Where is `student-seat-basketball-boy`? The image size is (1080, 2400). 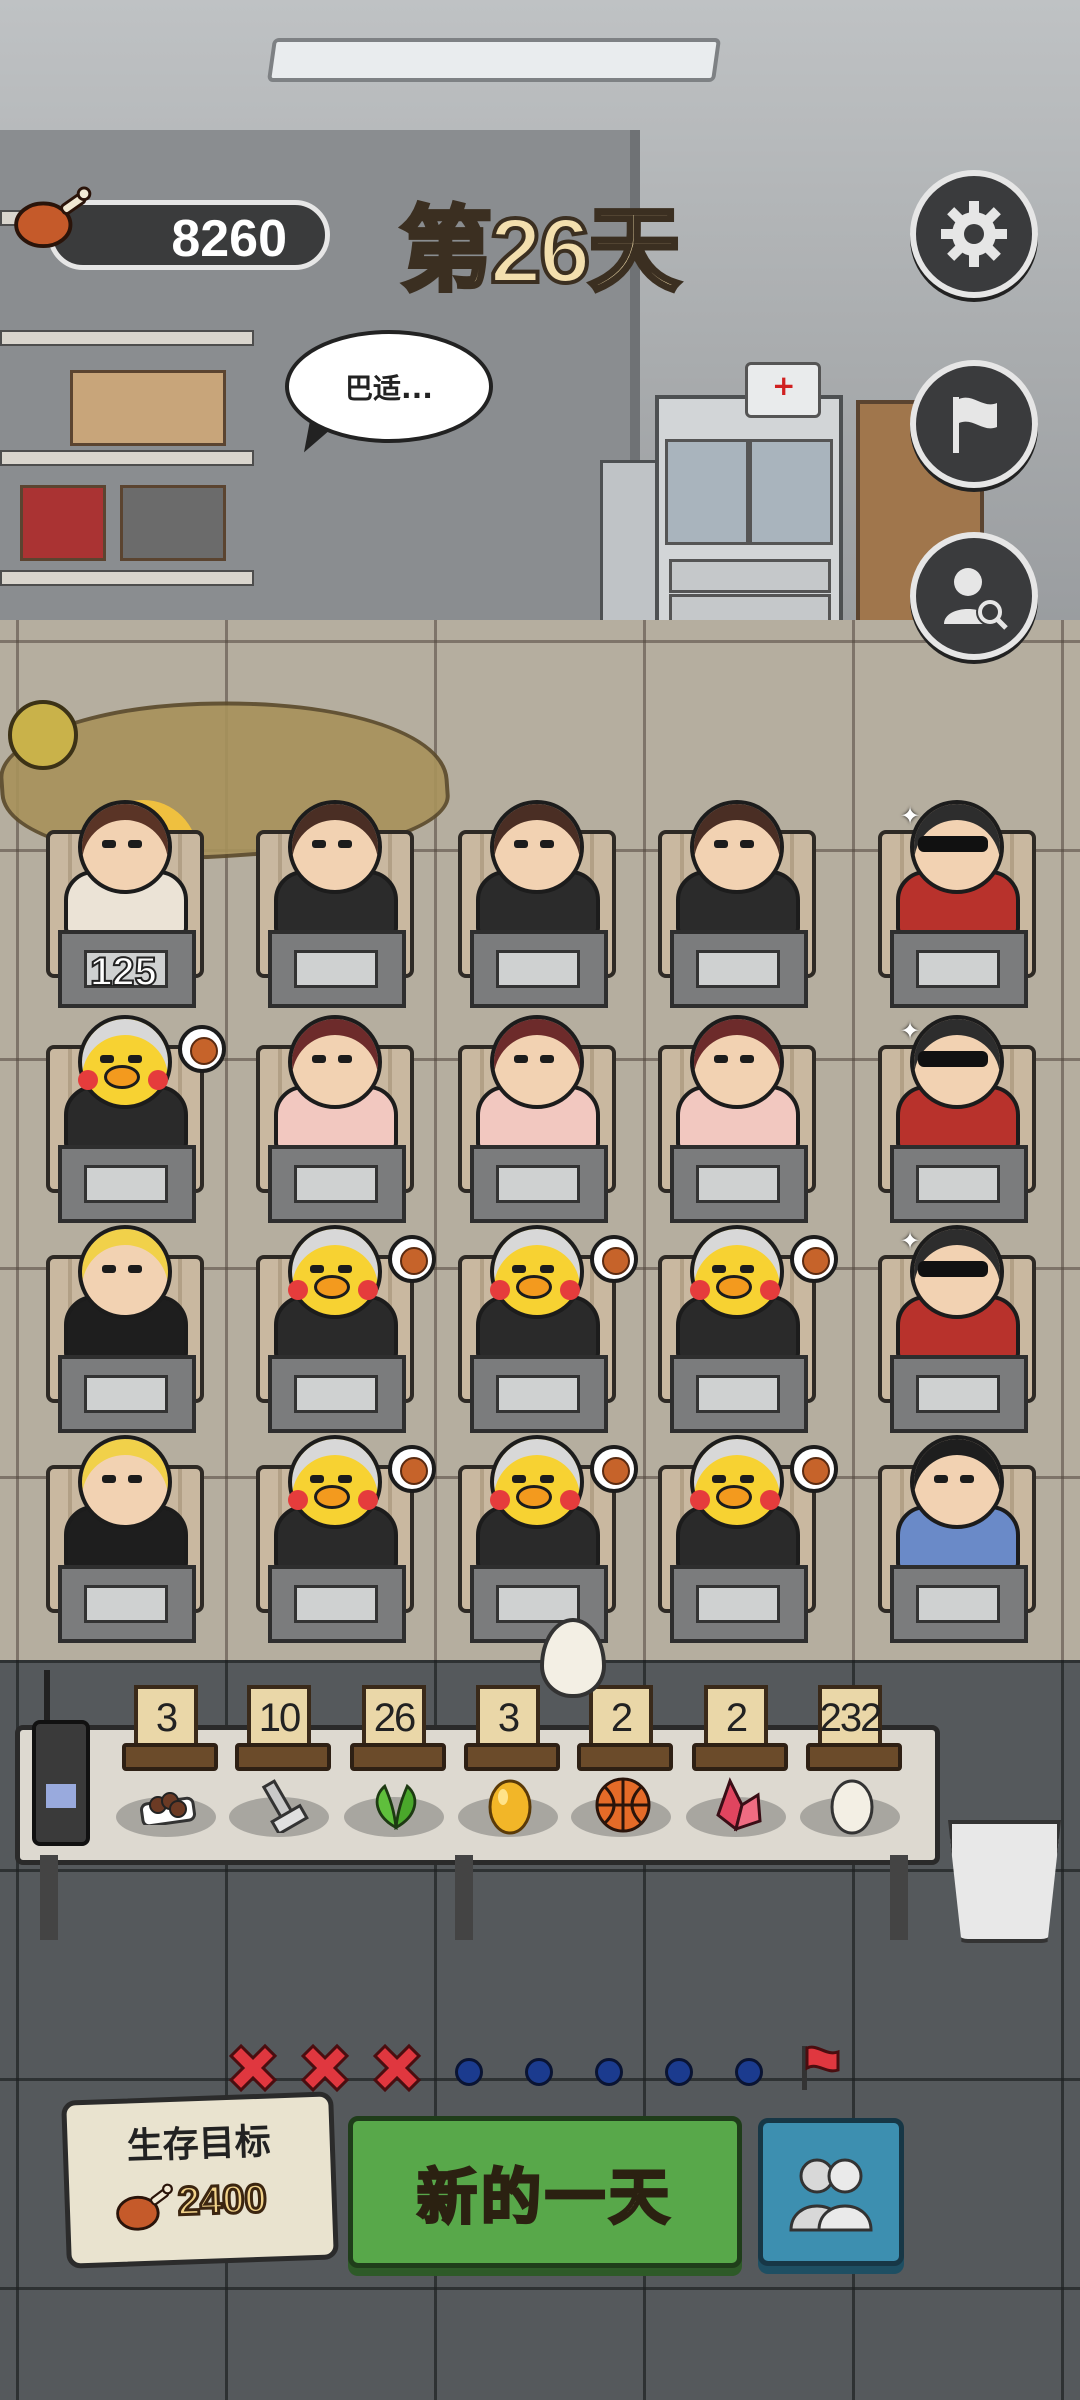
student-seat-basketball-boy is located at coordinates (955, 1540).